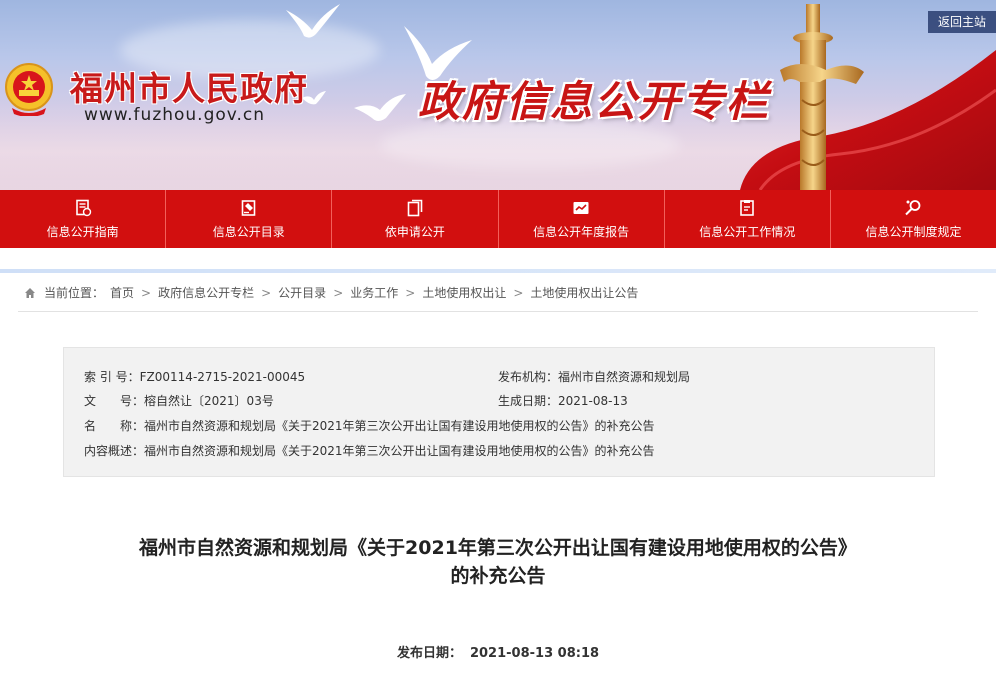 Image resolution: width=996 pixels, height=680 pixels. I want to click on breadcrumb-item-catalog: 公开目录, so click(302, 292).